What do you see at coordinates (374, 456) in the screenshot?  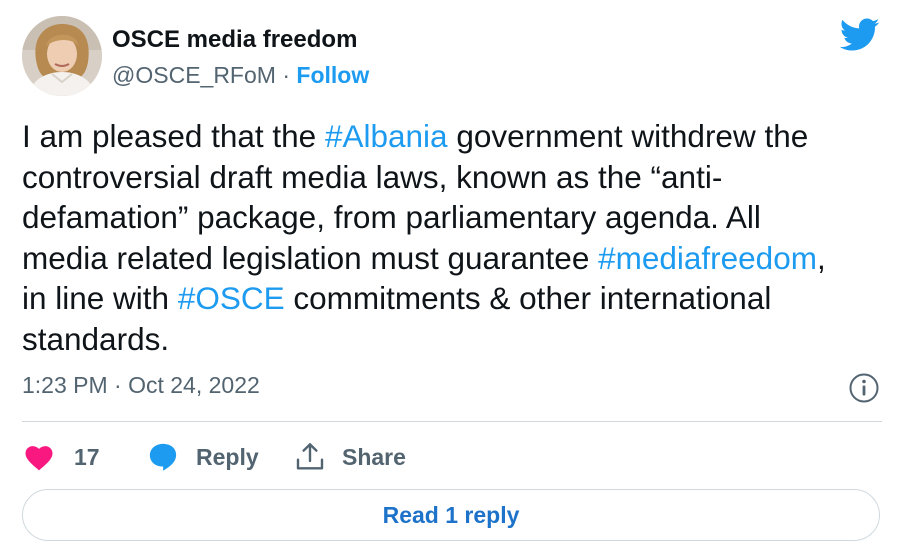 I see `share-label: Share` at bounding box center [374, 456].